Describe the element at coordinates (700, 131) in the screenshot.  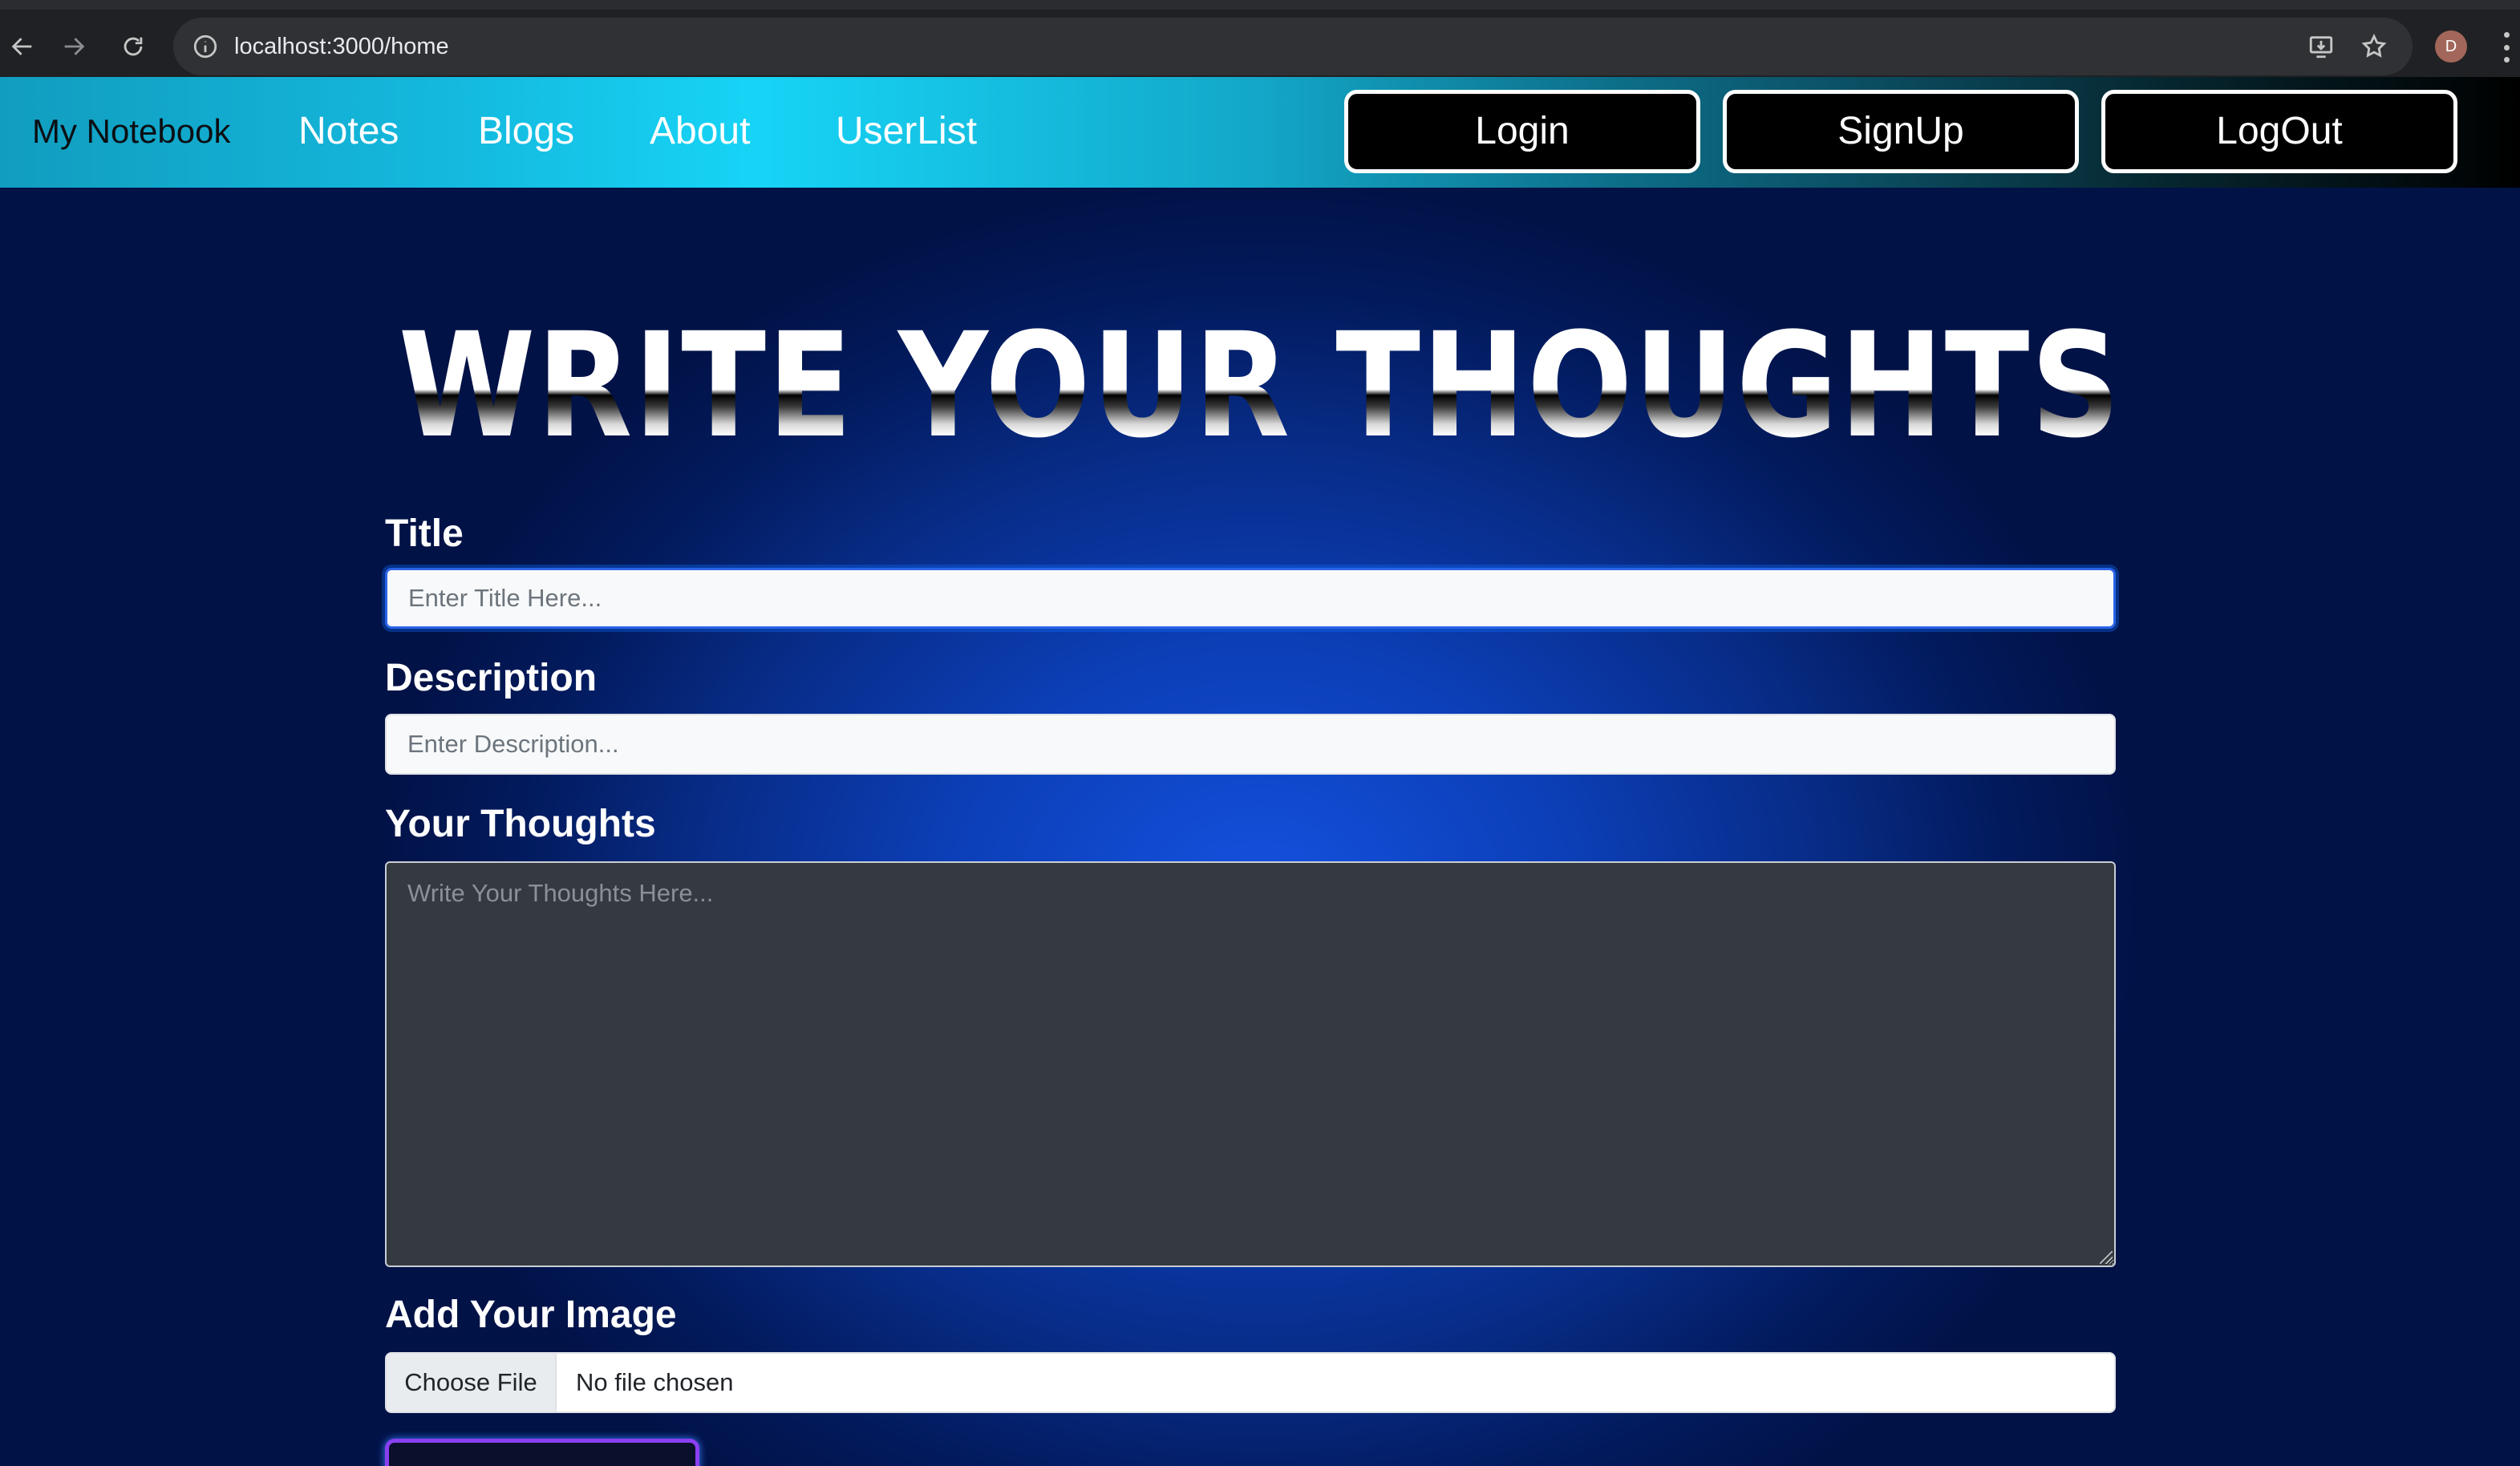
I see `nav-link-about: About` at that location.